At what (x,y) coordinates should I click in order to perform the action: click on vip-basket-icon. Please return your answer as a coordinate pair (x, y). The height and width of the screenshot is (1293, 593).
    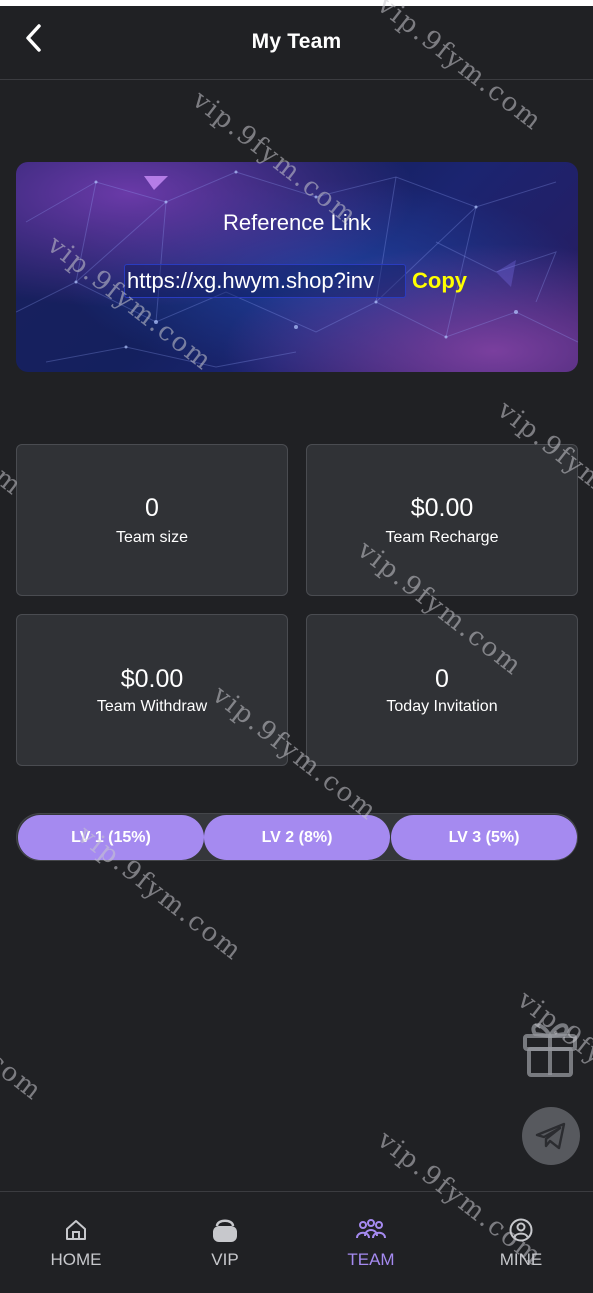
    Looking at the image, I should click on (225, 1230).